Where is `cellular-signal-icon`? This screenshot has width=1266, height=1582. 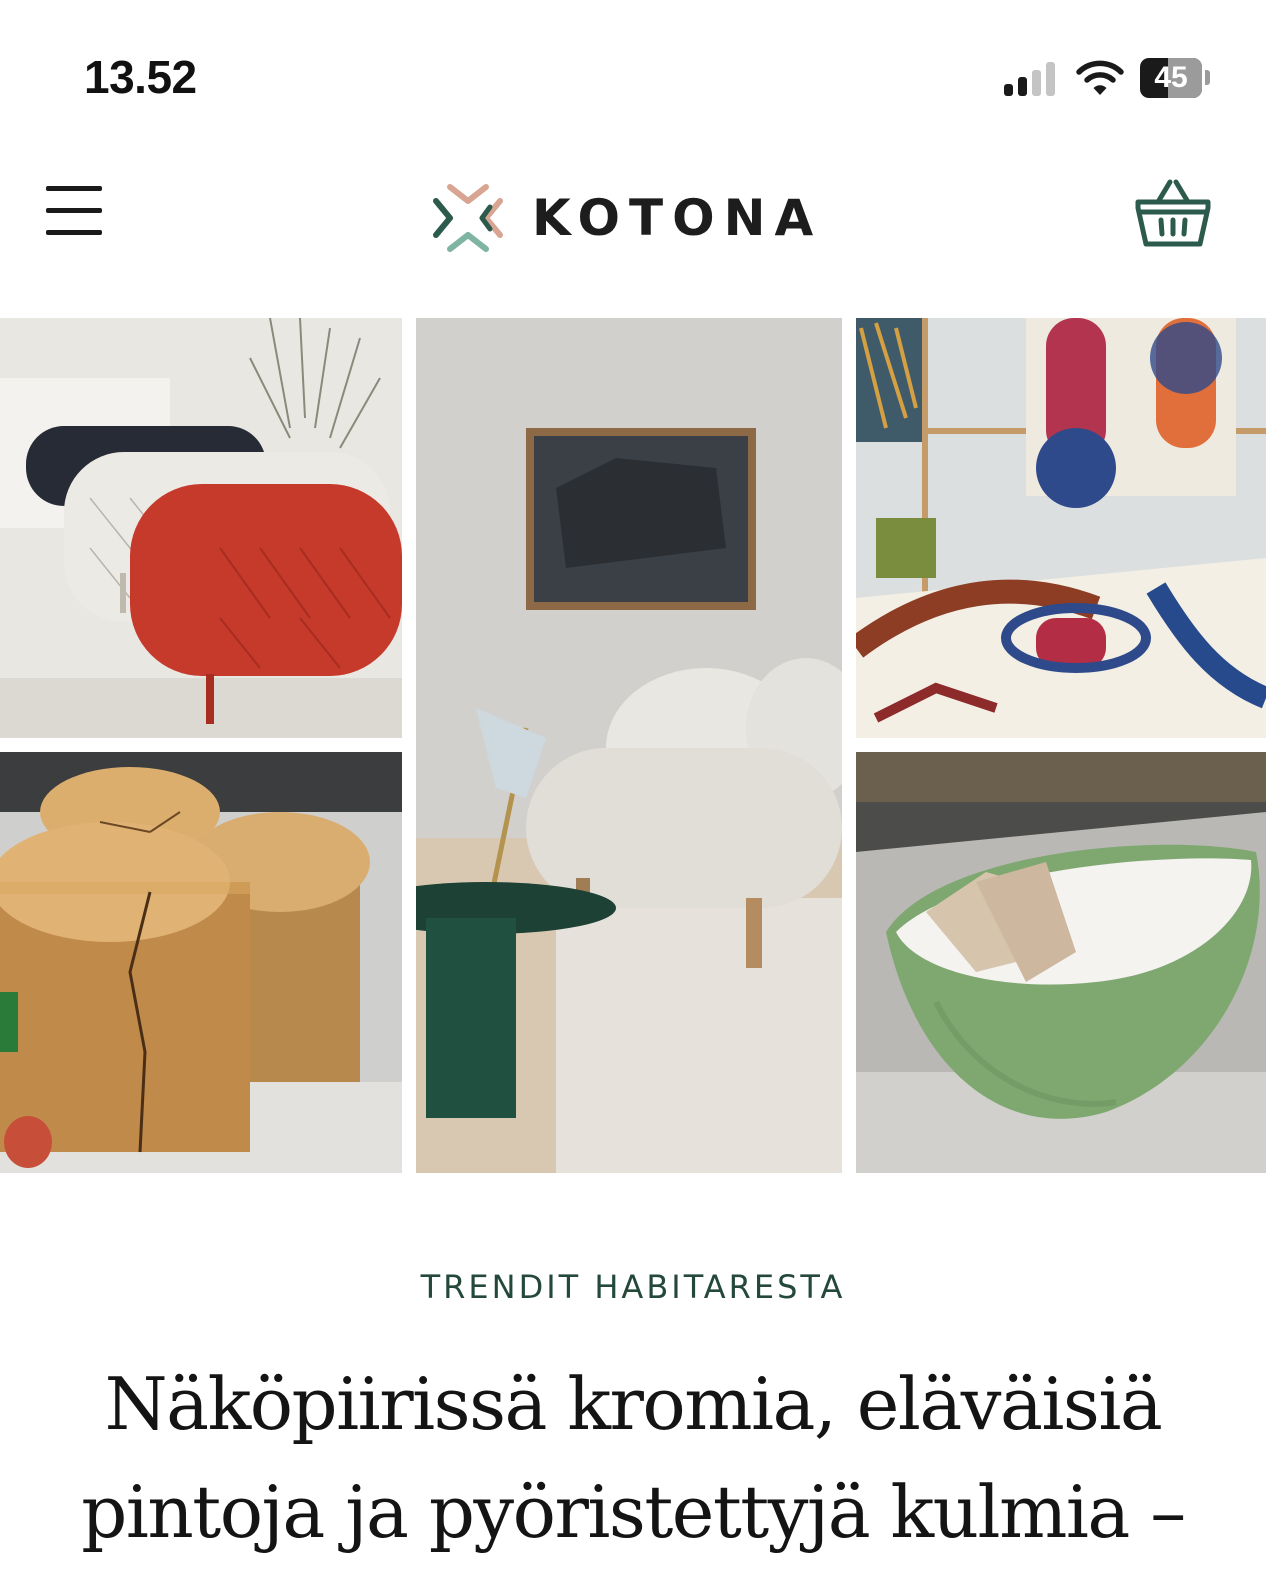 cellular-signal-icon is located at coordinates (1032, 79).